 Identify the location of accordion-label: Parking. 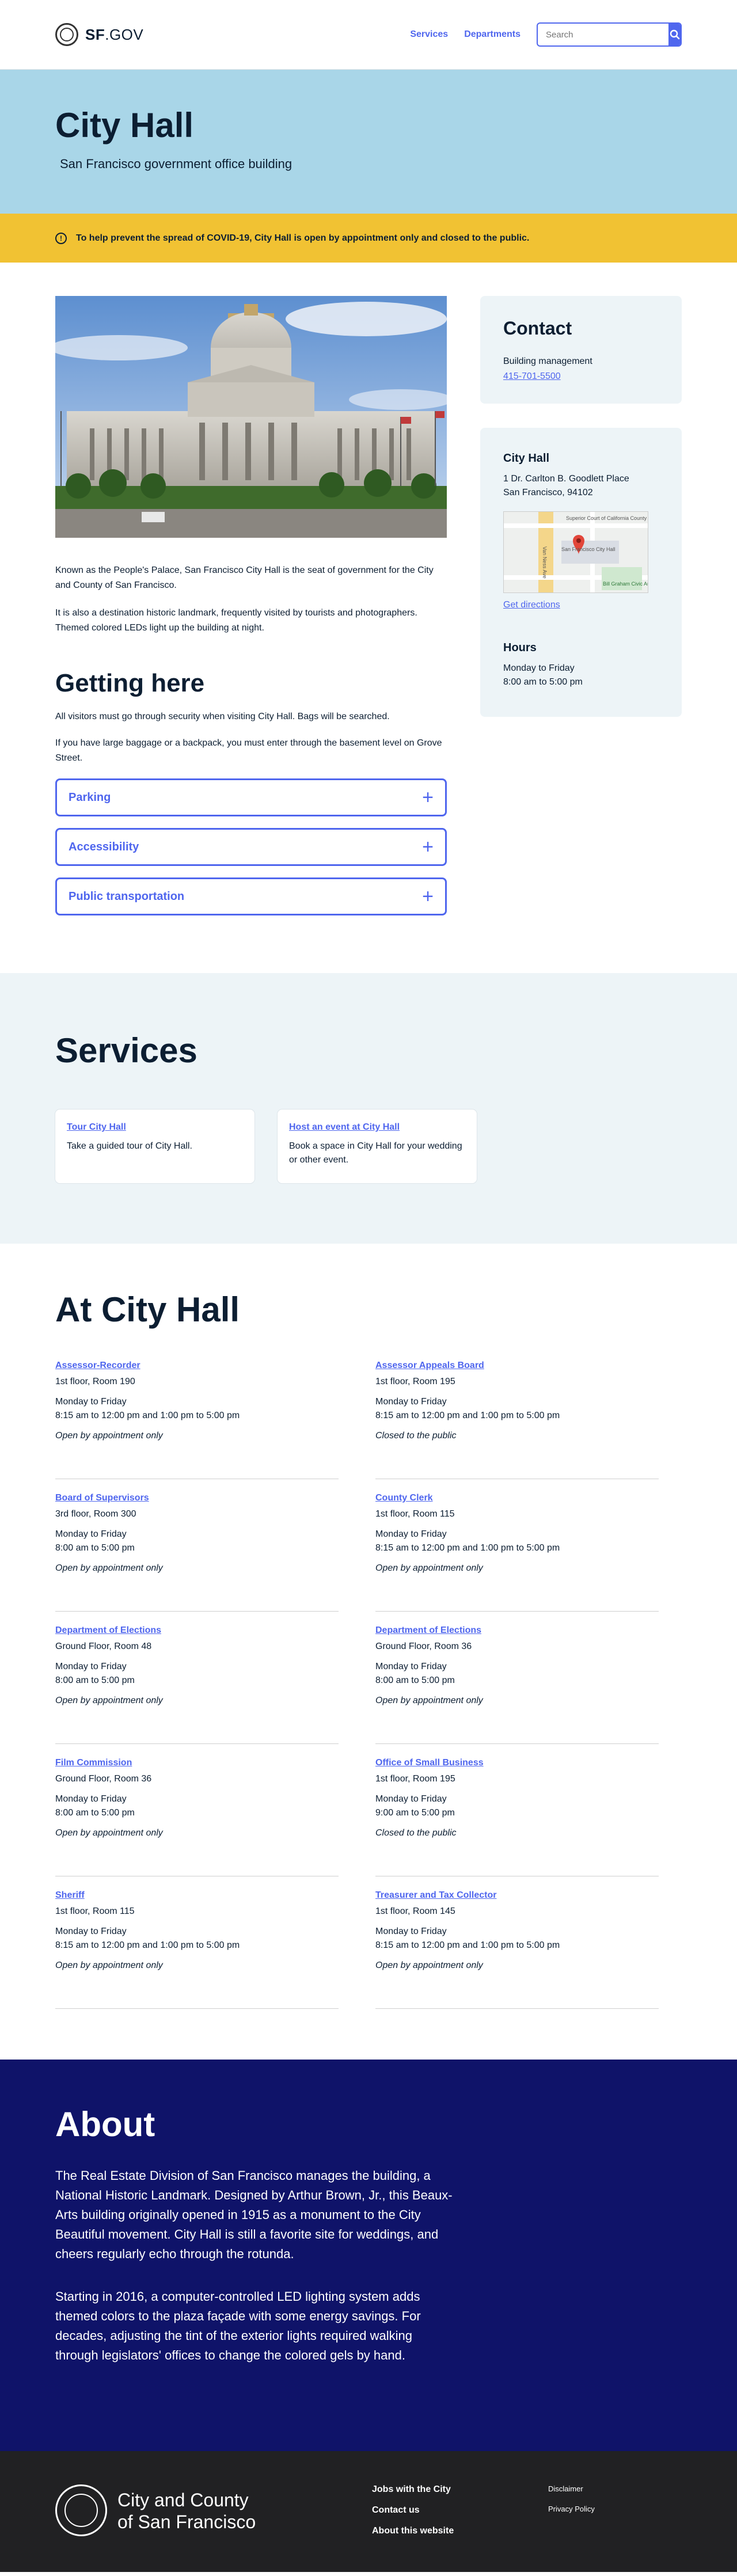
(90, 798).